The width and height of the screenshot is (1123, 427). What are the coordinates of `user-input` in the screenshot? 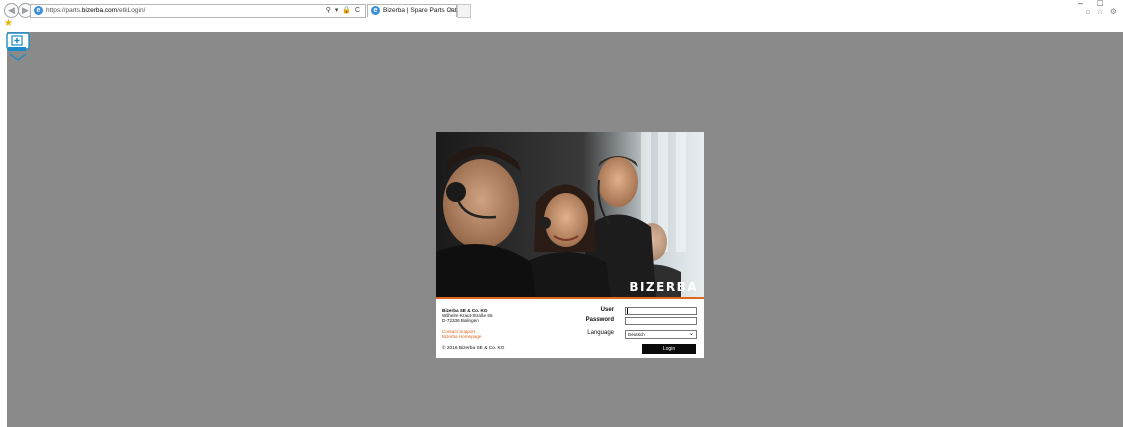 It's located at (661, 311).